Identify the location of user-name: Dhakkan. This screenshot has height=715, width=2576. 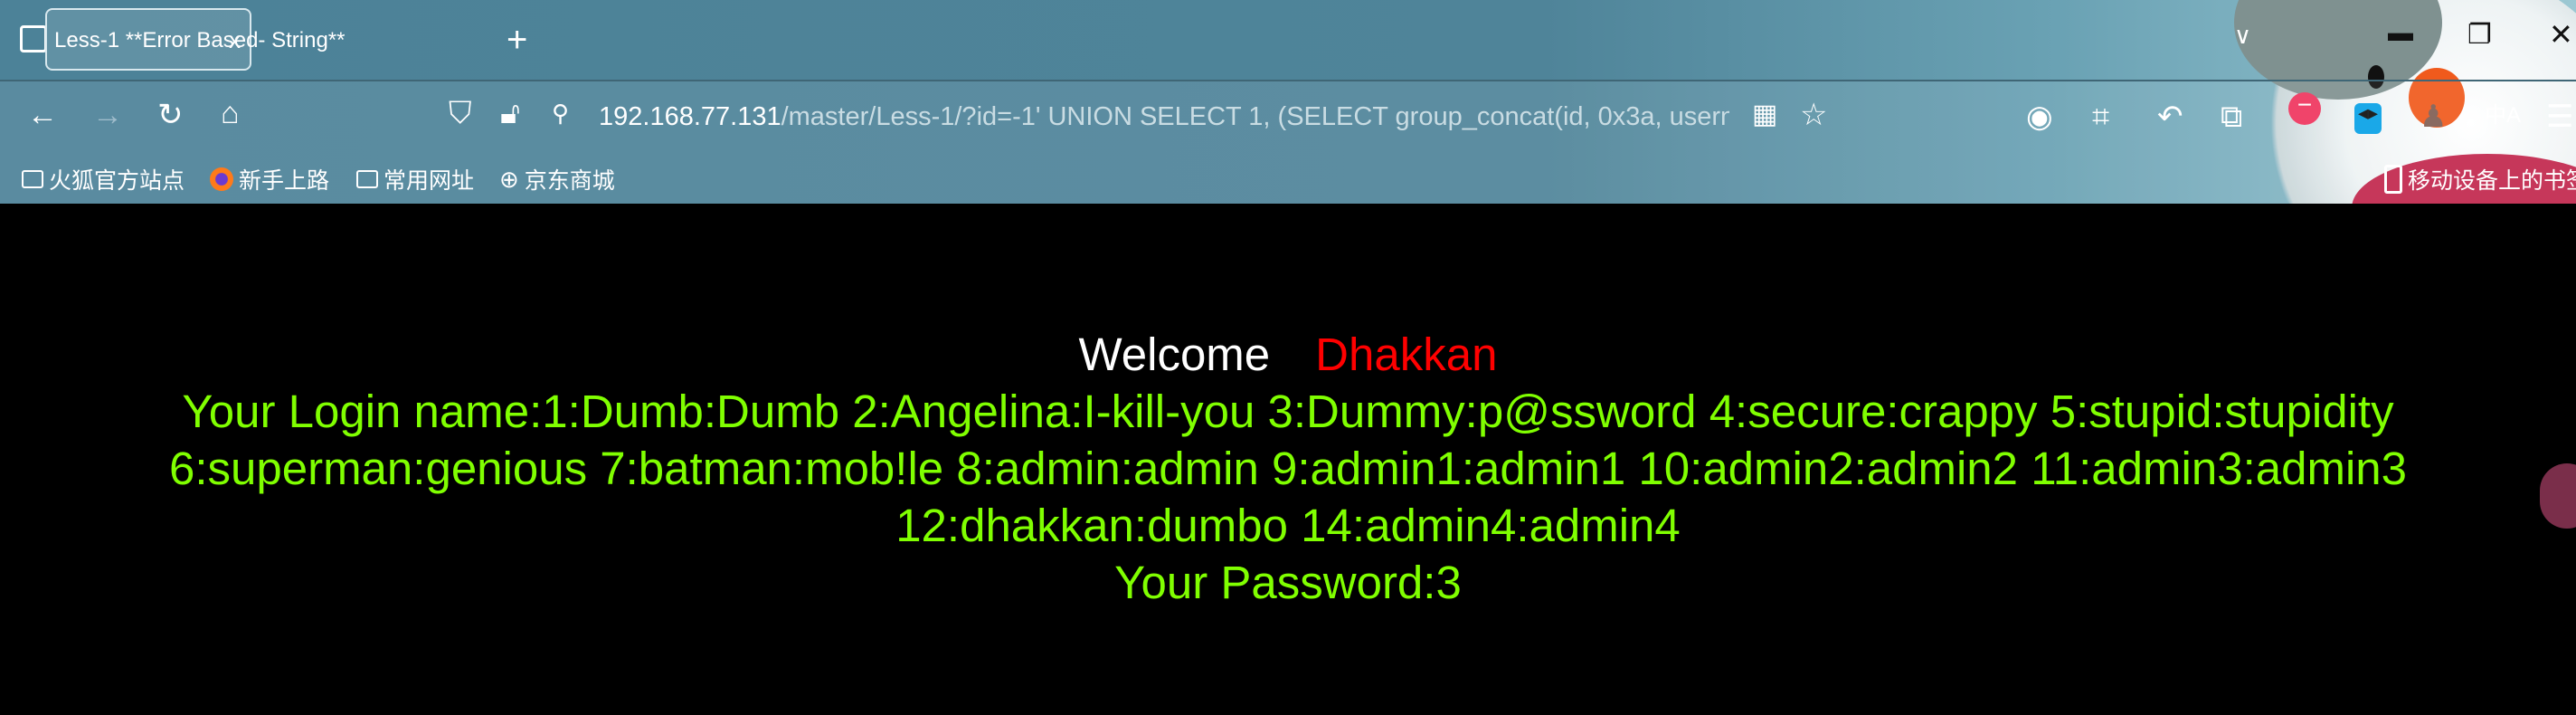
(1407, 354).